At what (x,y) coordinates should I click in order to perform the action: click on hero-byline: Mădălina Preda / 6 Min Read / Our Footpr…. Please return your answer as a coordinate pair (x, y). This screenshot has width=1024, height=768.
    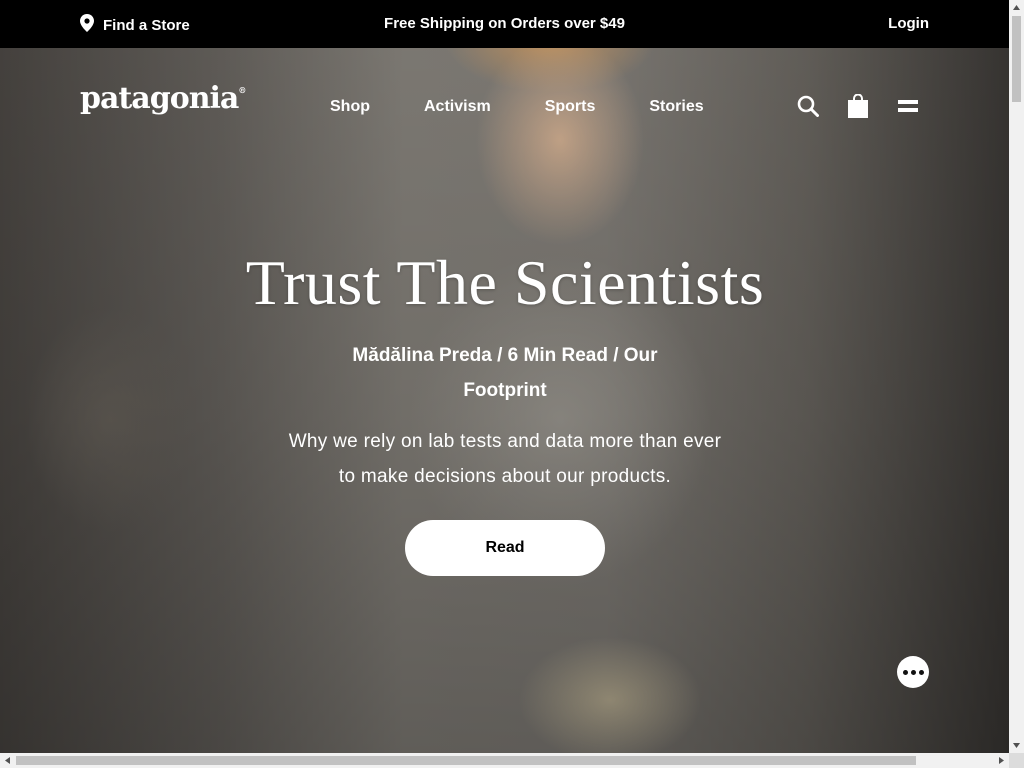
    Looking at the image, I should click on (505, 373).